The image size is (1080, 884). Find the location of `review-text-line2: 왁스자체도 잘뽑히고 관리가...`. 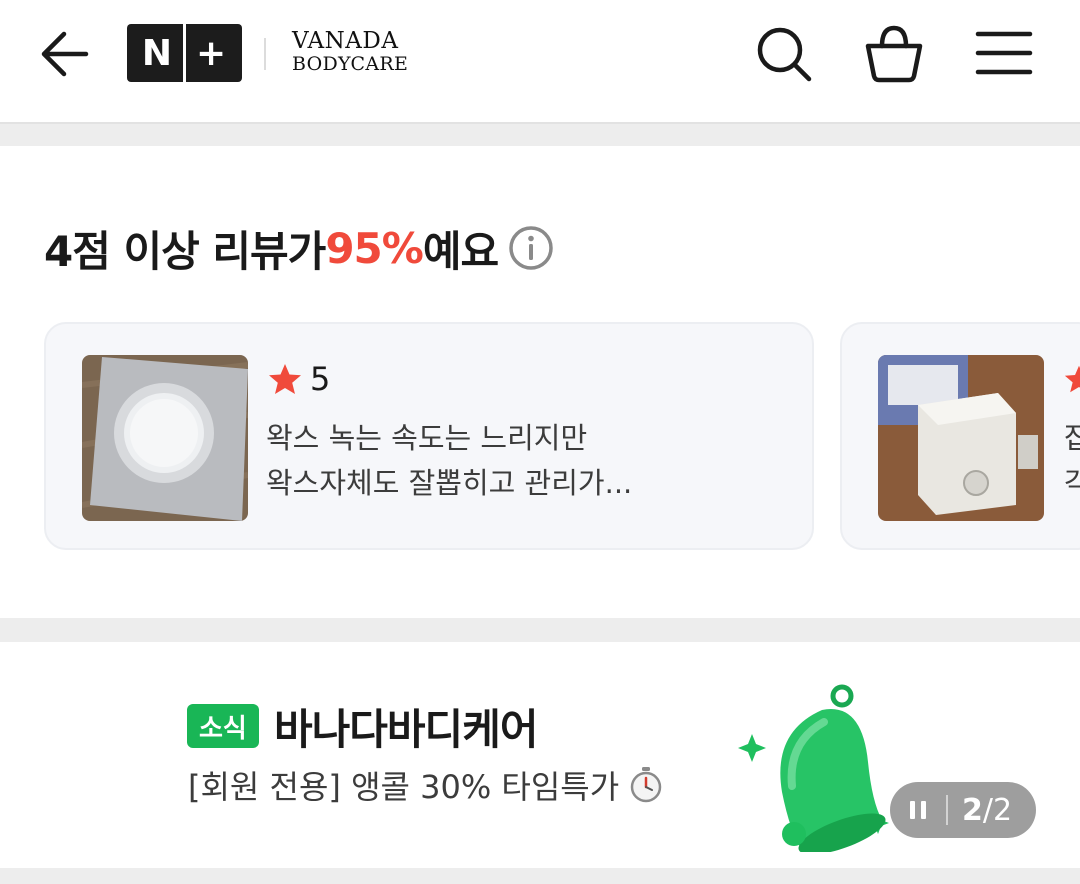

review-text-line2: 왁스자체도 잘뽑히고 관리가... is located at coordinates (449, 483).